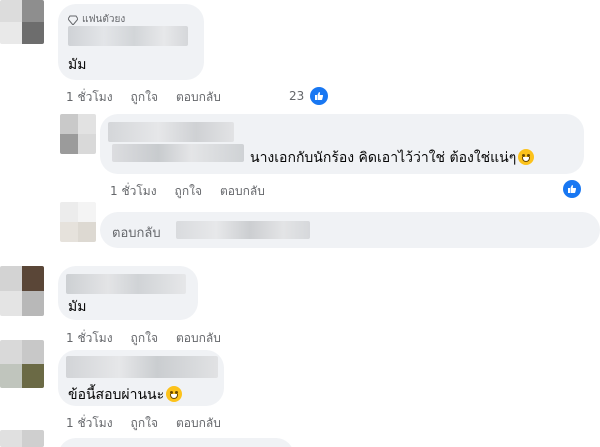 This screenshot has height=447, width=600. What do you see at coordinates (296, 96) in the screenshot?
I see `reaction-count: 23` at bounding box center [296, 96].